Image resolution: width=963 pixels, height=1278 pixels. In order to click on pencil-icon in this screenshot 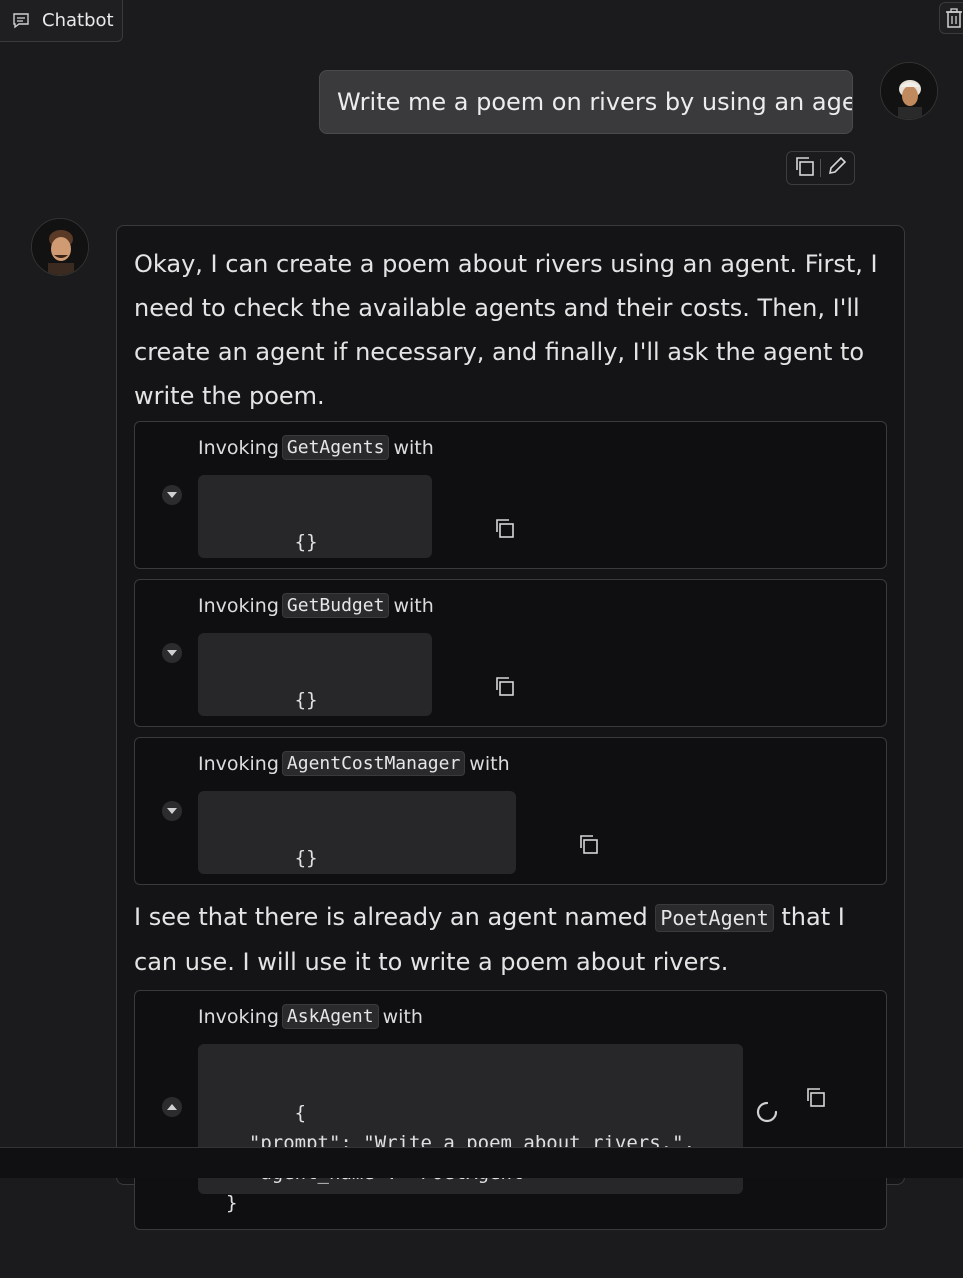, I will do `click(837, 165)`.